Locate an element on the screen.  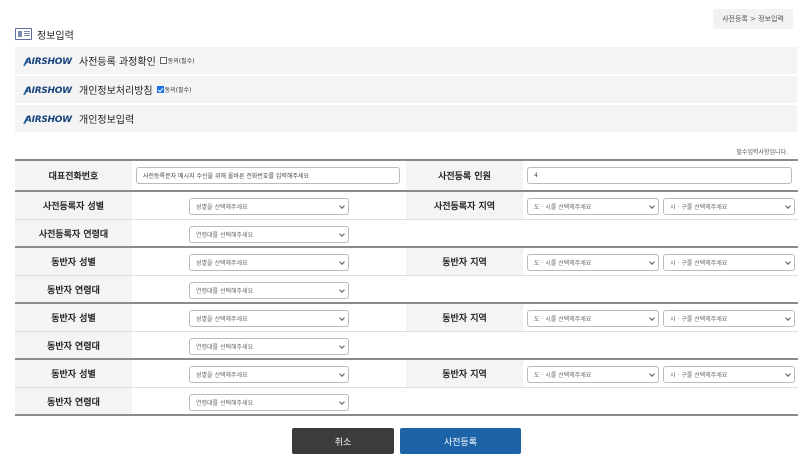
section-personal-info: AIRSHOW 개인정보입력 is located at coordinates (406, 118).